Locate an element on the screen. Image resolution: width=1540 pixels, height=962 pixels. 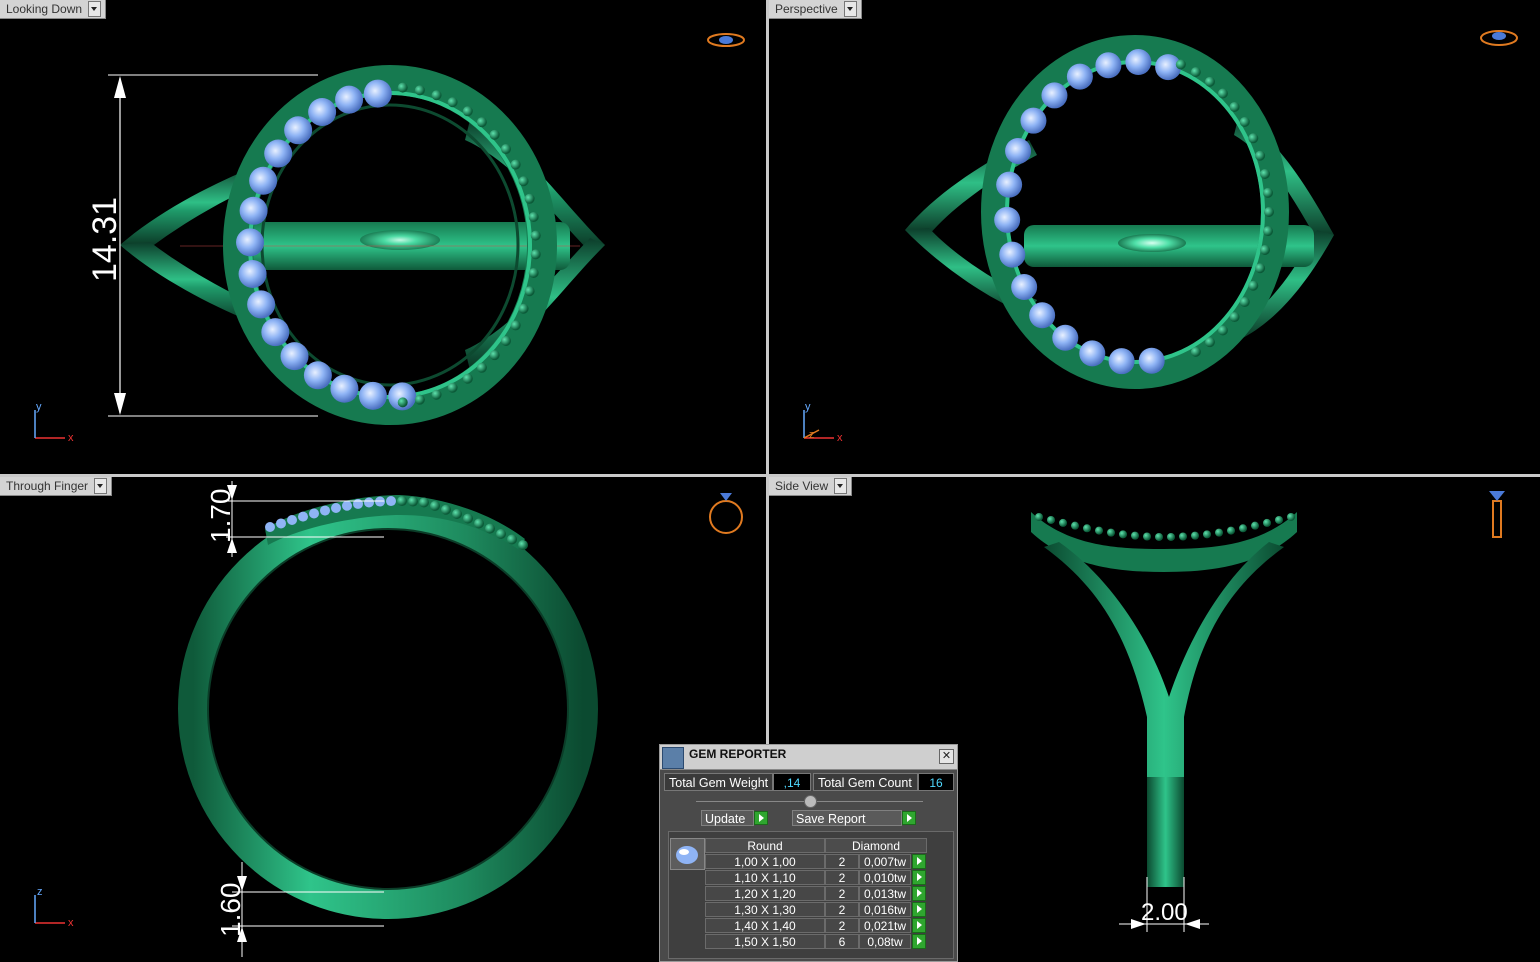
viewport-title: Side View is located at coordinates (802, 486).